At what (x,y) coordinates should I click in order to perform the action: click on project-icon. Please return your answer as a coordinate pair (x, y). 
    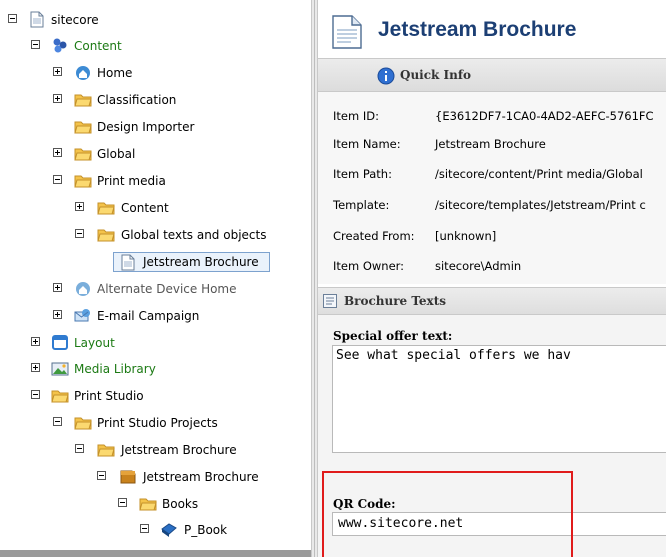
    Looking at the image, I should click on (128, 476).